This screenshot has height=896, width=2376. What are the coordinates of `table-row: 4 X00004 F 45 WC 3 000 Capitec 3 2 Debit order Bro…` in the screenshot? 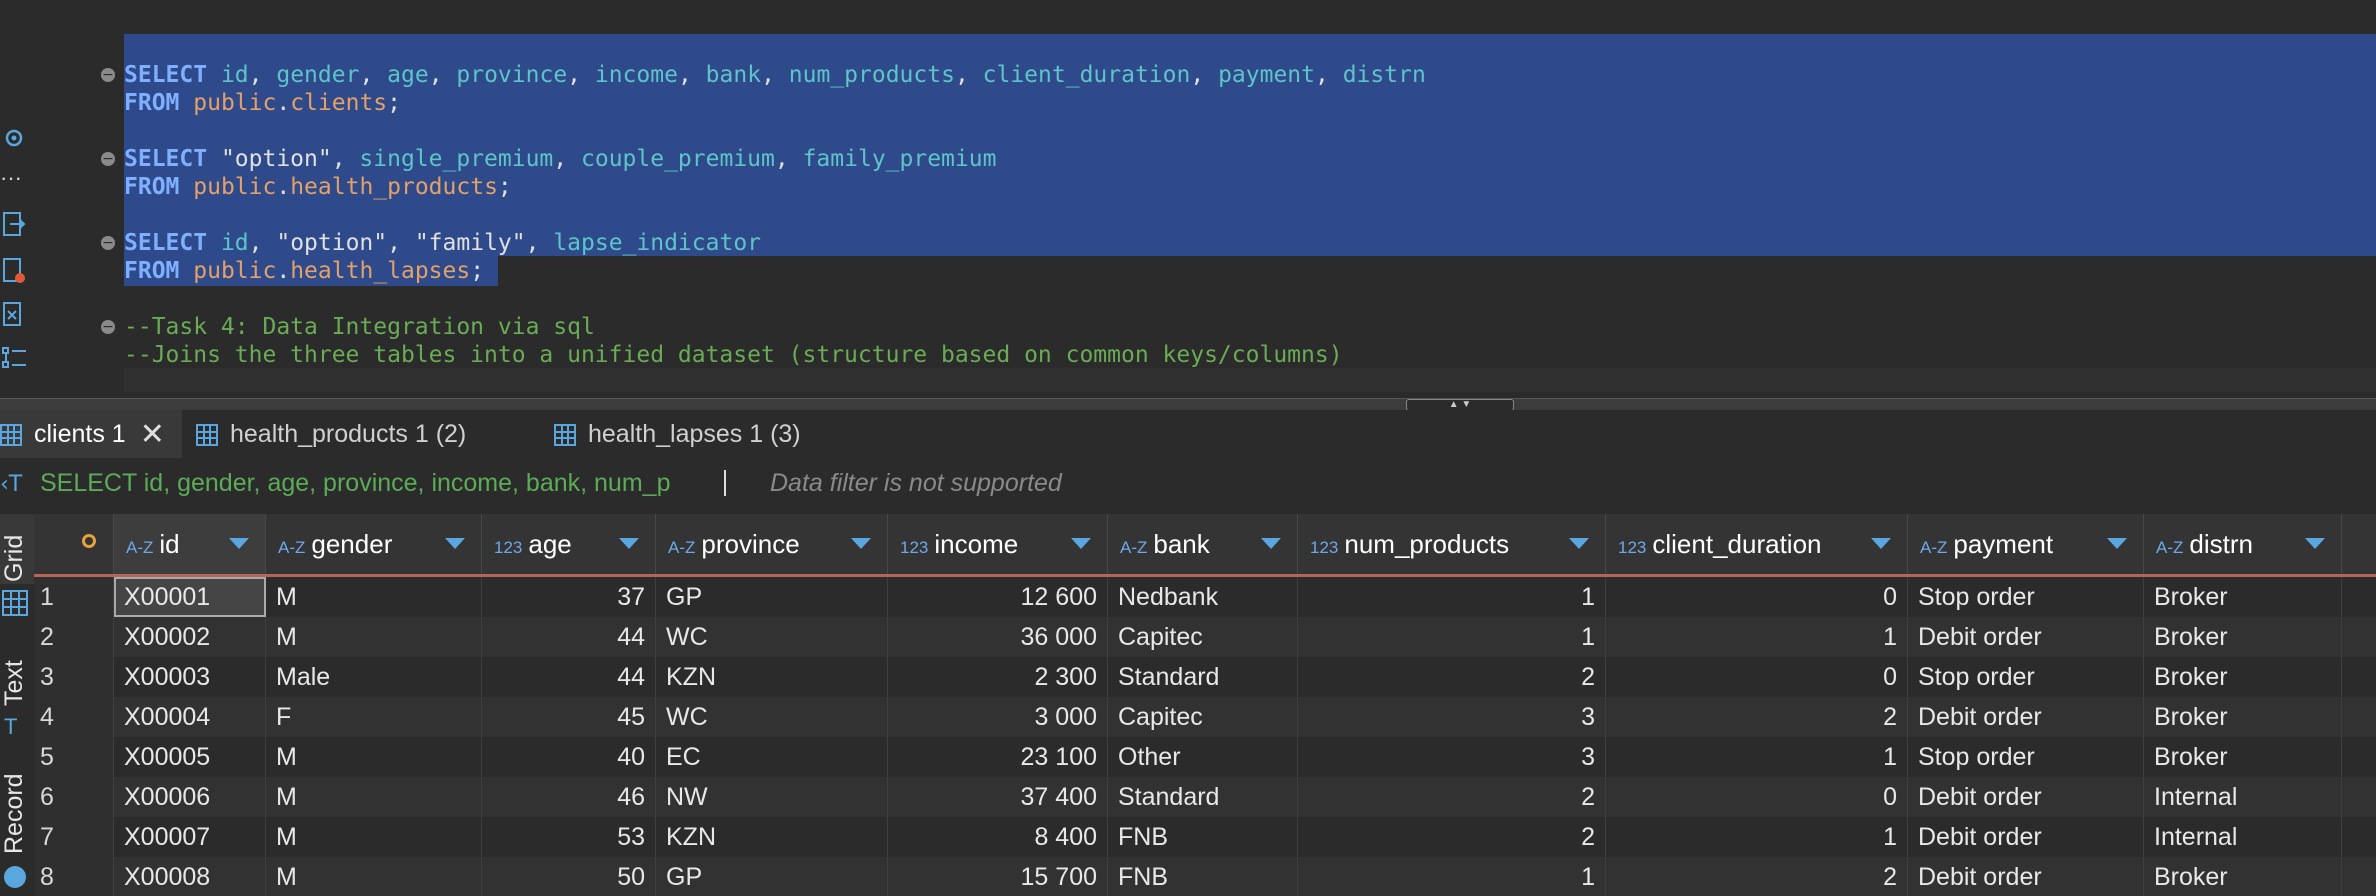 It's located at (1205, 717).